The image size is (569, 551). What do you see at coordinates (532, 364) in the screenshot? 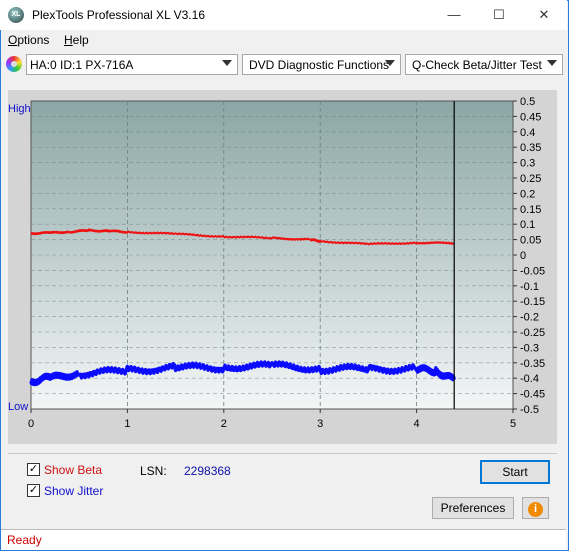
I see `y-tick-label: -0.35` at bounding box center [532, 364].